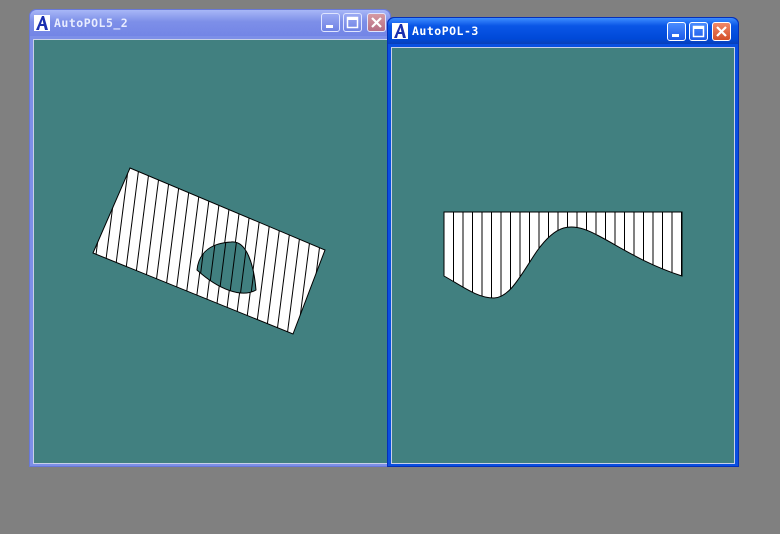 Image resolution: width=780 pixels, height=534 pixels. What do you see at coordinates (91, 23) in the screenshot?
I see `window-title: AutoPOL5_2` at bounding box center [91, 23].